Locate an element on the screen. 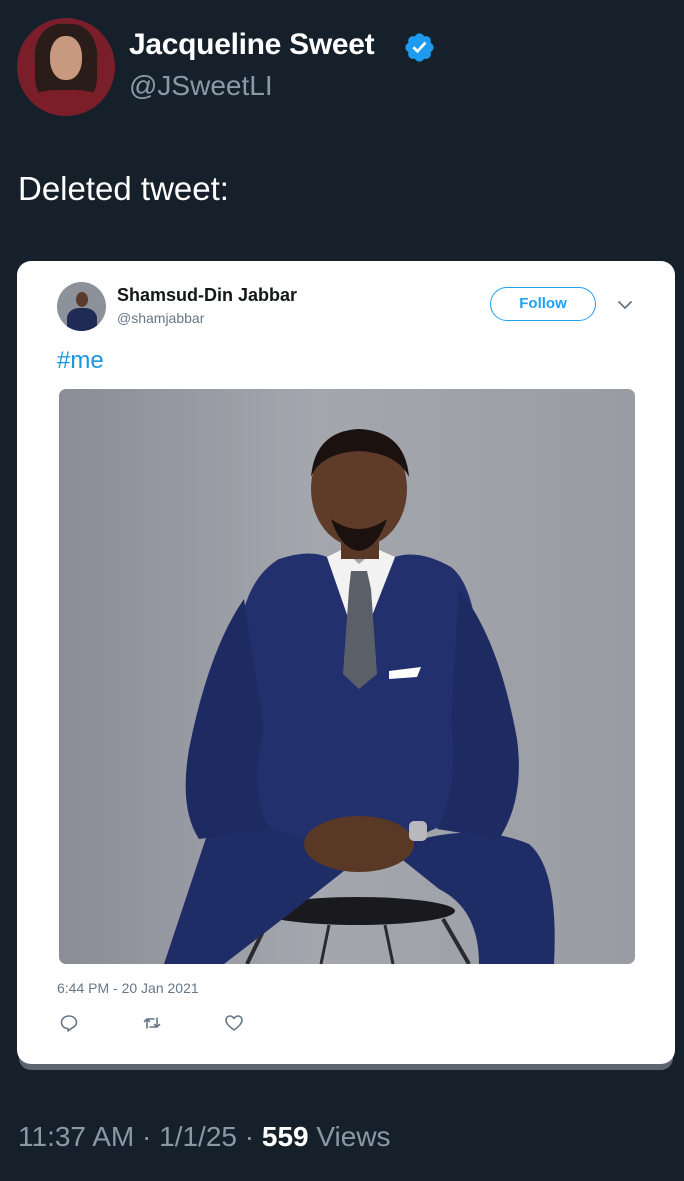  verified-badge-icon is located at coordinates (419, 47).